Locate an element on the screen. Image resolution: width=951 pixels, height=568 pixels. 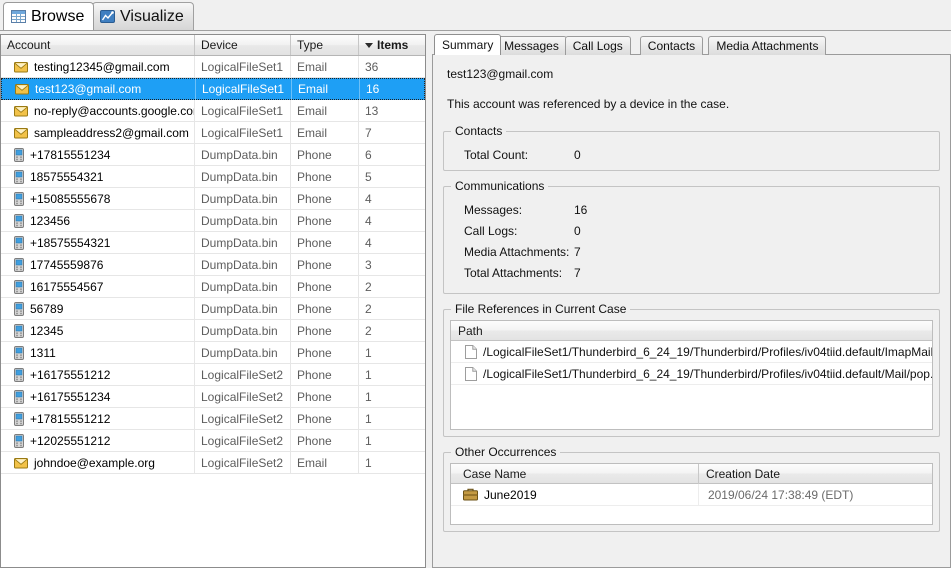
table-row: +17815551212 LogicalFileSet2 Phone 1 is located at coordinates (213, 418).